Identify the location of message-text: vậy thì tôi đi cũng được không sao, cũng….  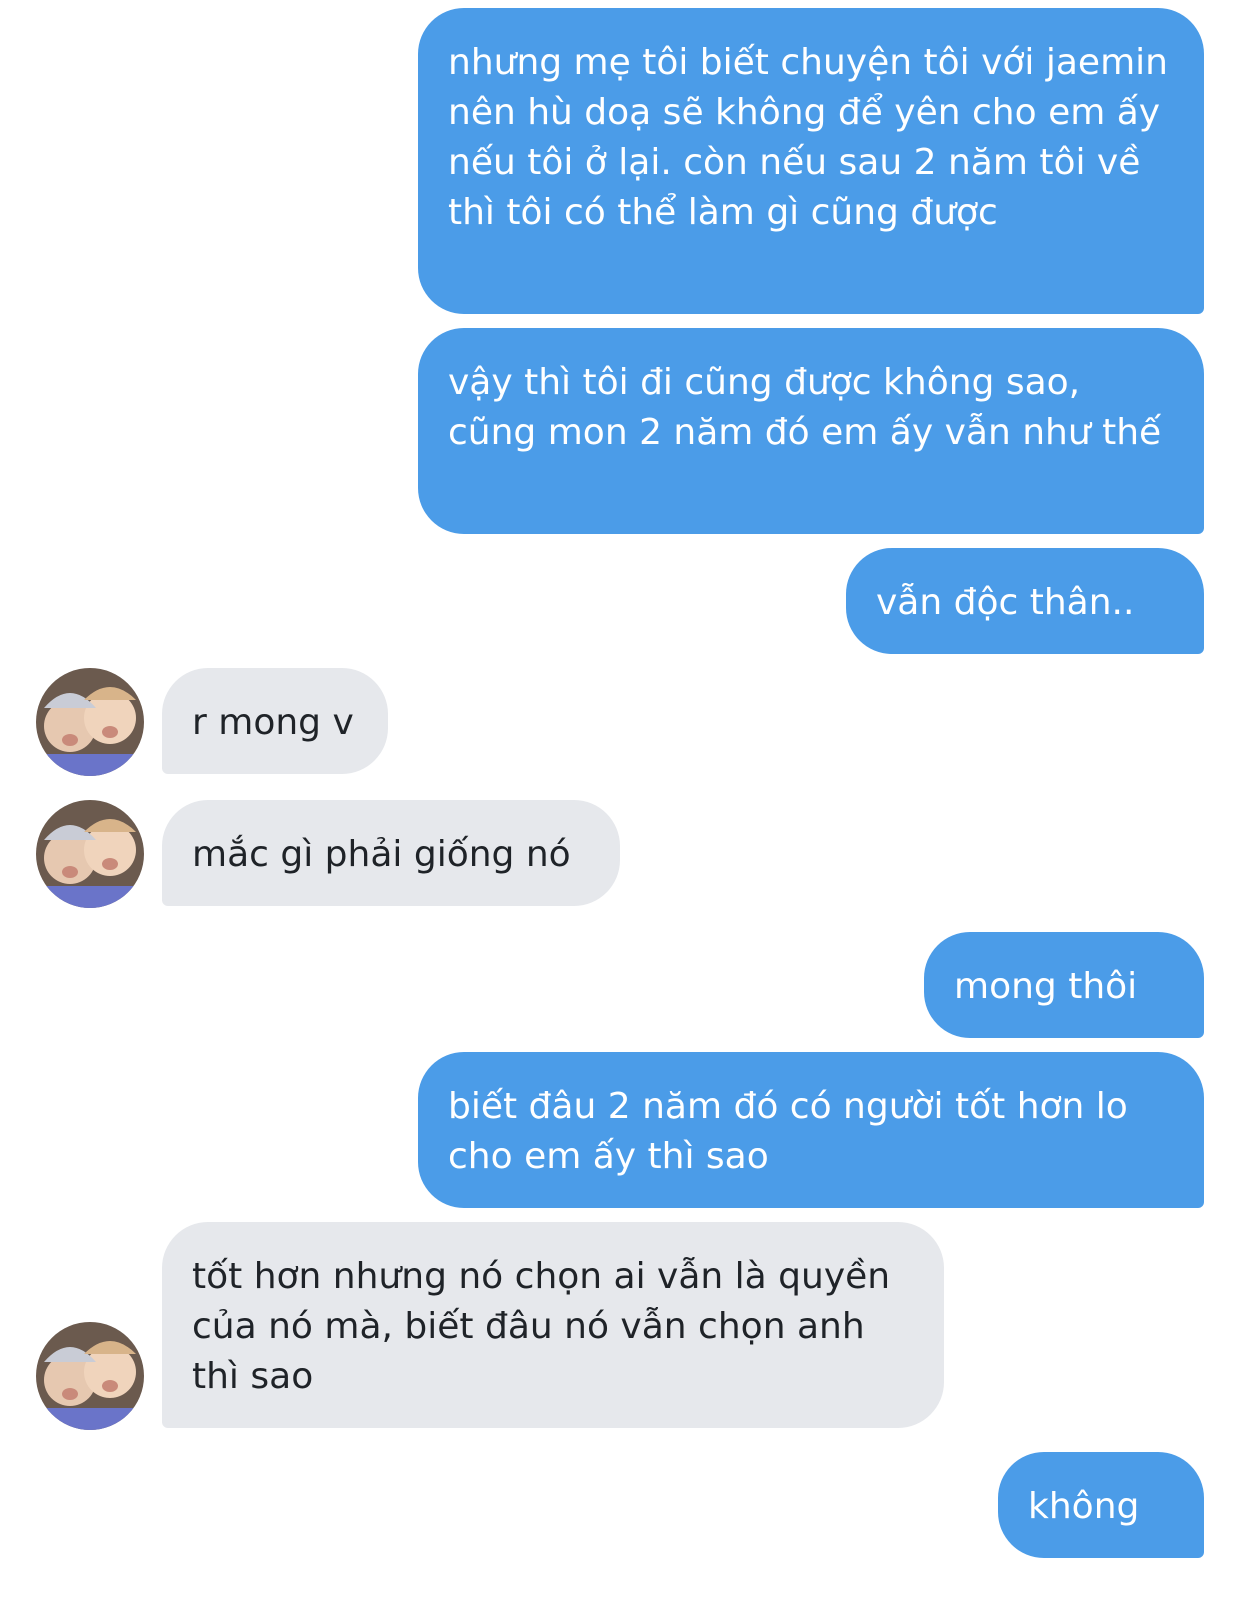
(805, 407).